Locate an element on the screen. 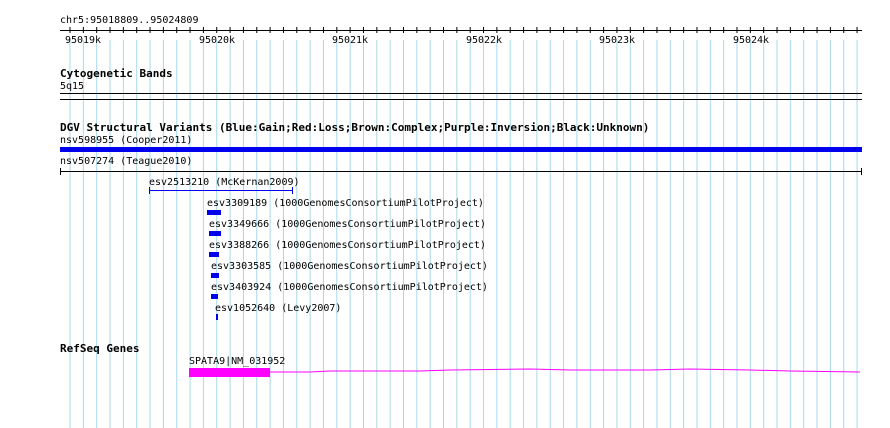 The image size is (890, 428). ruler-tick-label: 95021k is located at coordinates (350, 40).